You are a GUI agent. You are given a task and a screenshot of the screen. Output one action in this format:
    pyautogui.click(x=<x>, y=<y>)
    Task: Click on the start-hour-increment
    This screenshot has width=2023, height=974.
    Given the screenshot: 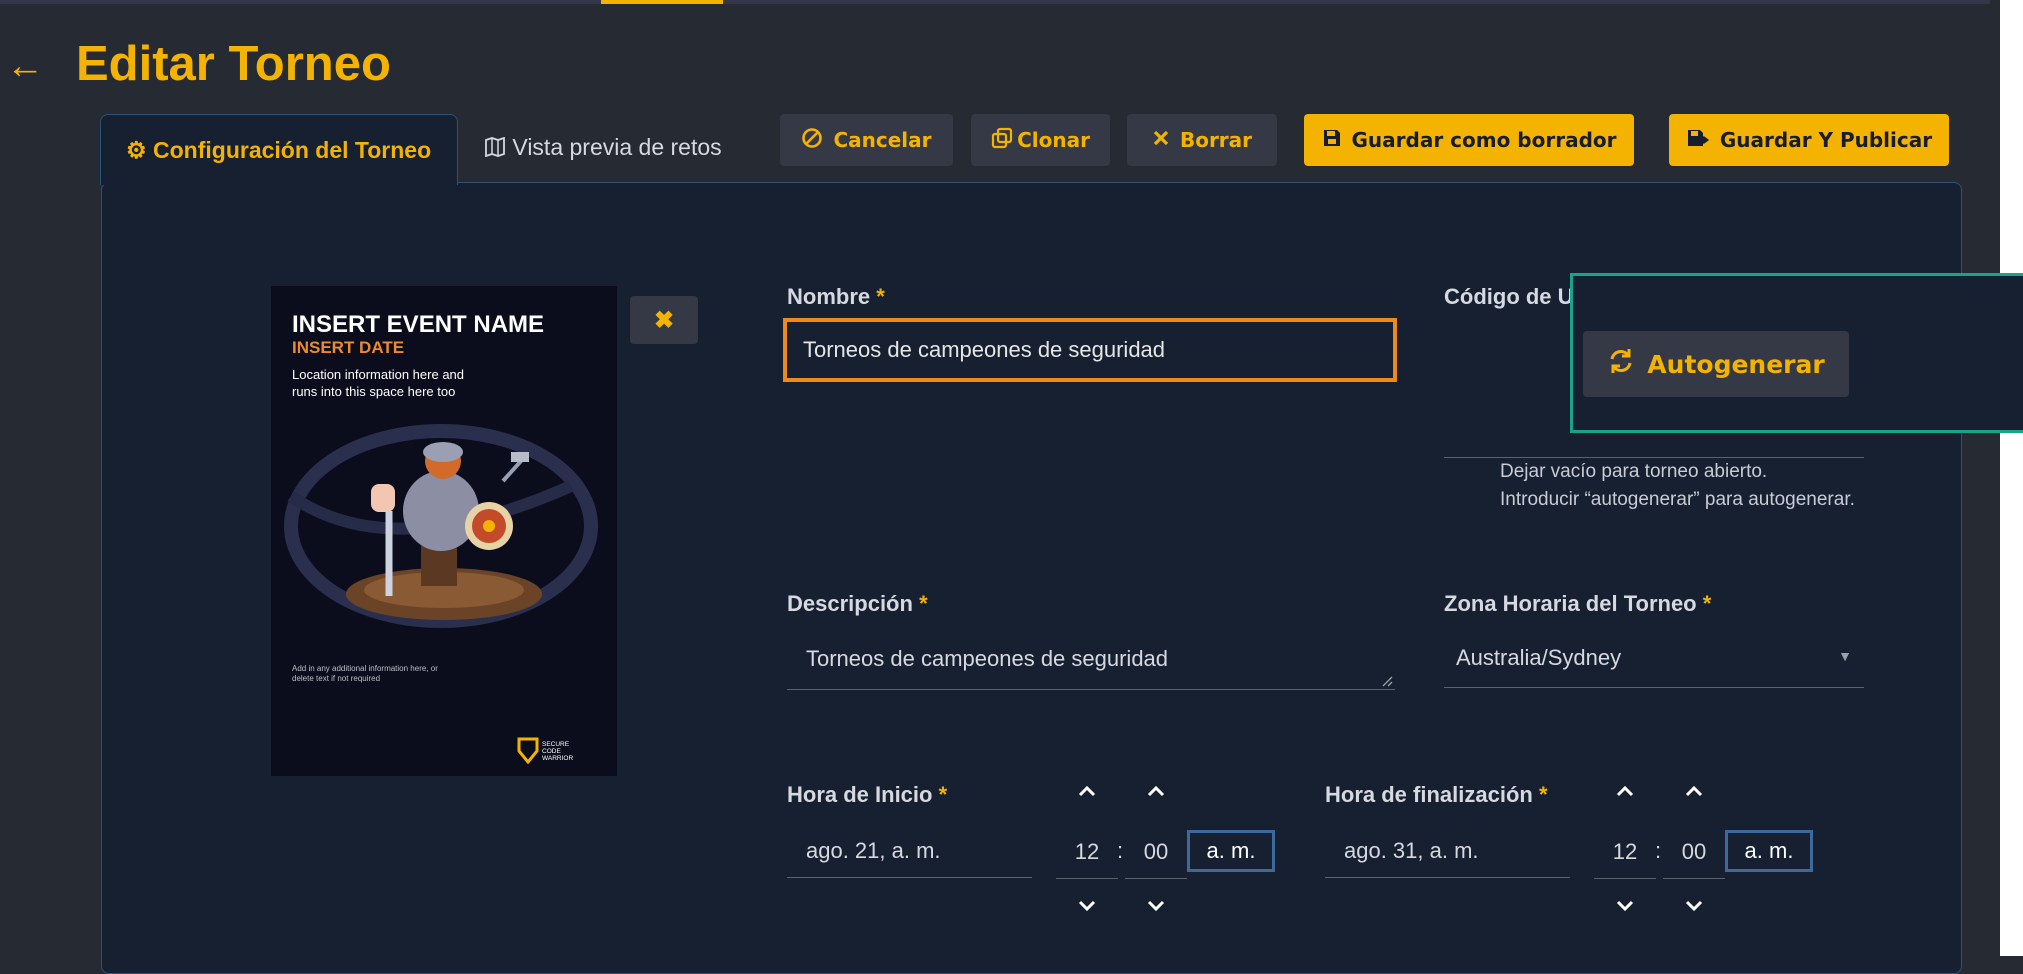 What is the action you would take?
    pyautogui.click(x=1087, y=791)
    